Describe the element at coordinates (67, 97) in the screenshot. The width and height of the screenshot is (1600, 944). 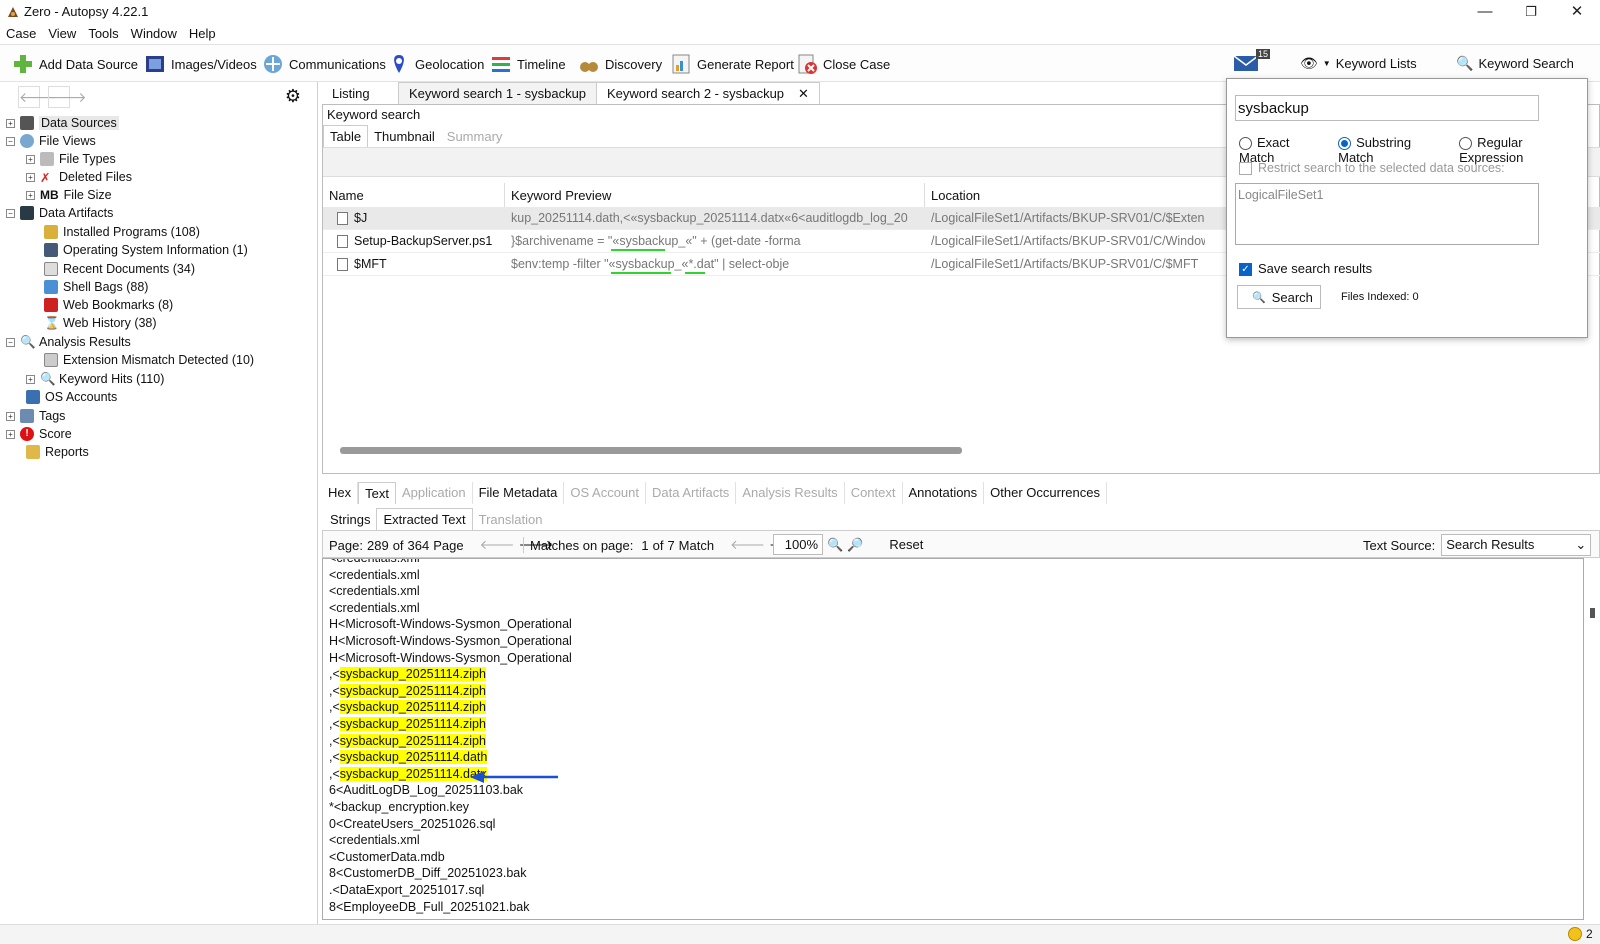
I see `forward-button: 🡒` at that location.